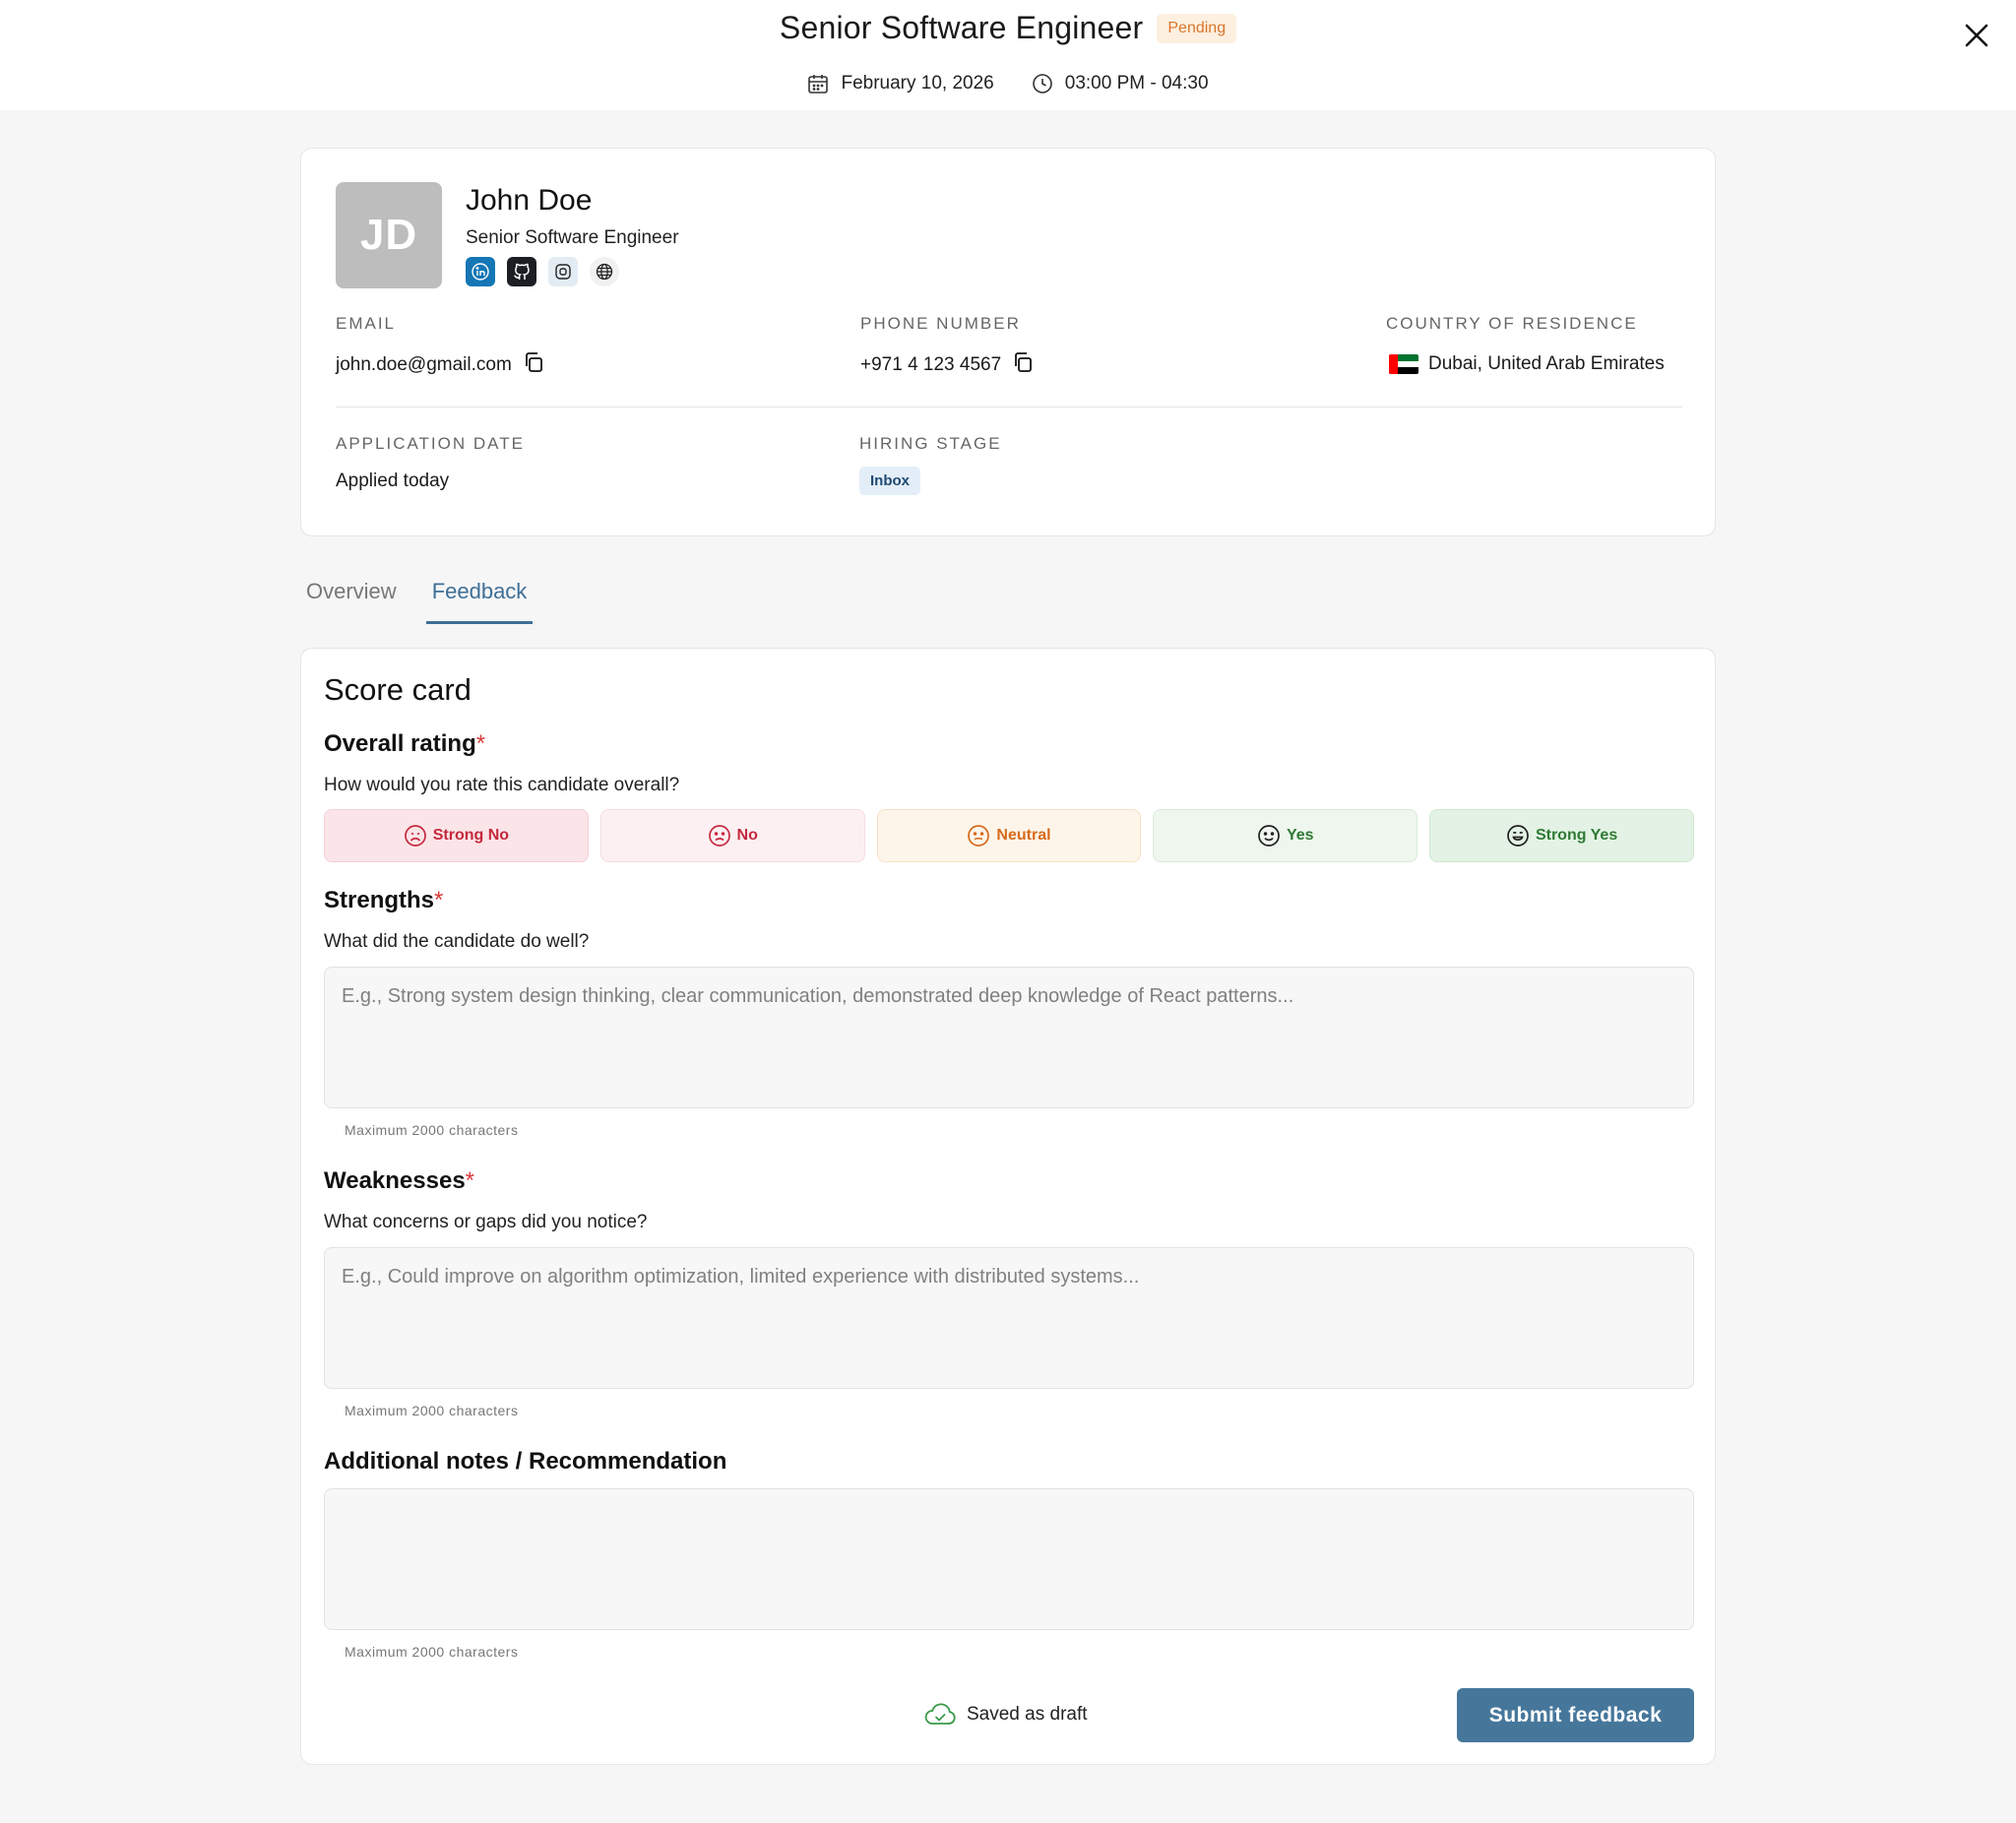  I want to click on neutral-face-icon, so click(979, 836).